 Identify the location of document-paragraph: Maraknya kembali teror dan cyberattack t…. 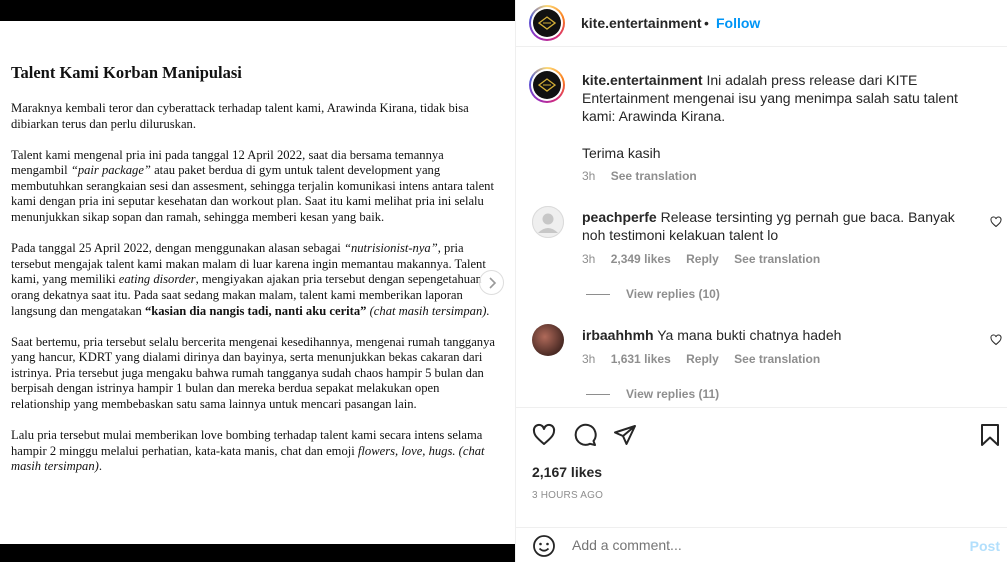
(253, 116).